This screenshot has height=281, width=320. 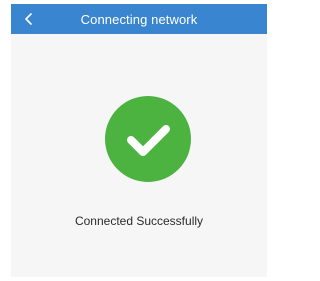 I want to click on page-title: Connecting network, so click(x=139, y=19).